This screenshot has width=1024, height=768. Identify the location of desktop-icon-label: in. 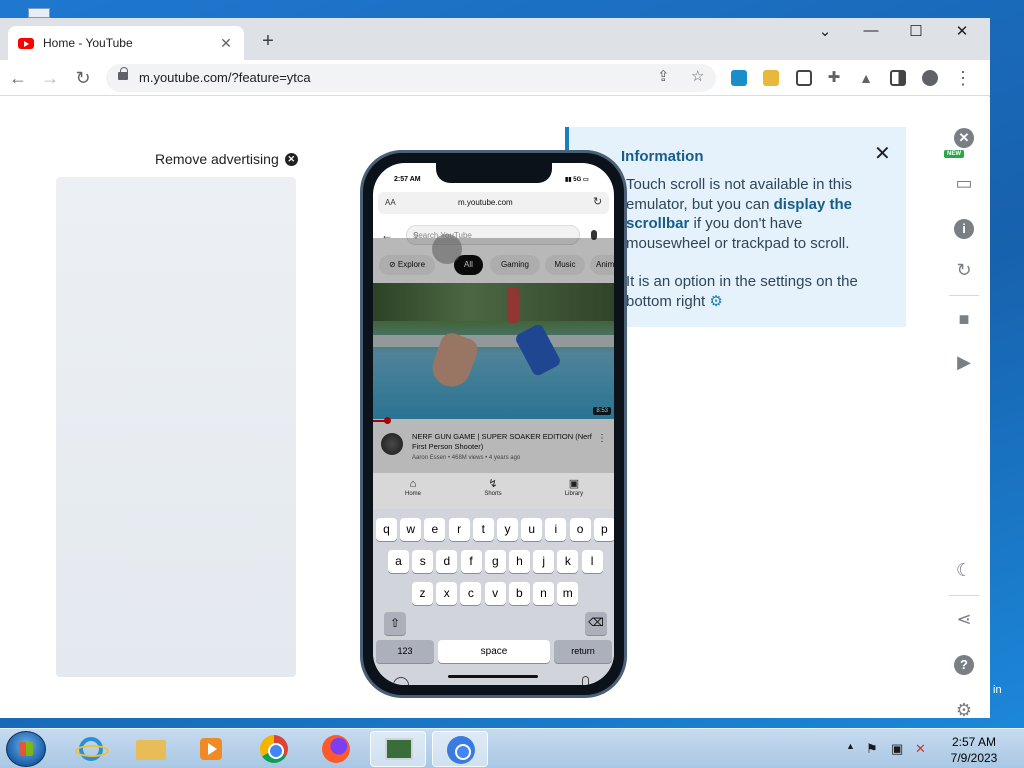
(997, 690).